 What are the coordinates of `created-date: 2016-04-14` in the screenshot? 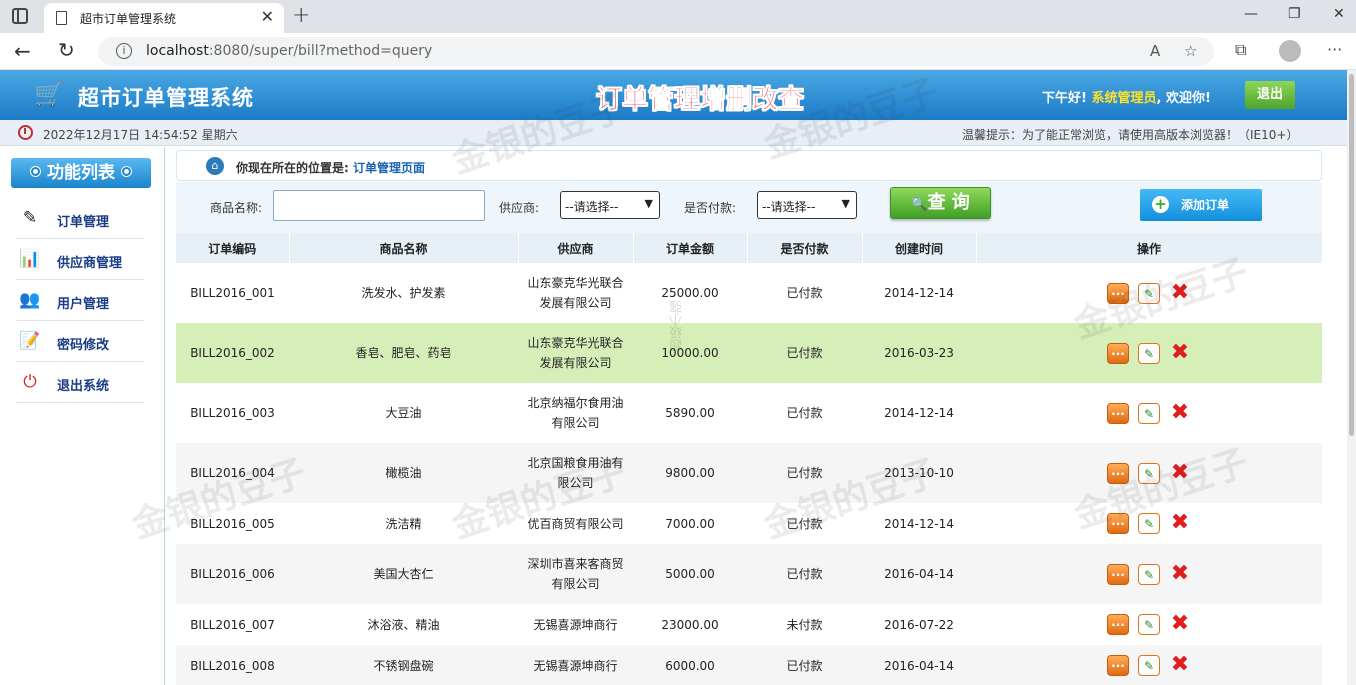 It's located at (919, 574).